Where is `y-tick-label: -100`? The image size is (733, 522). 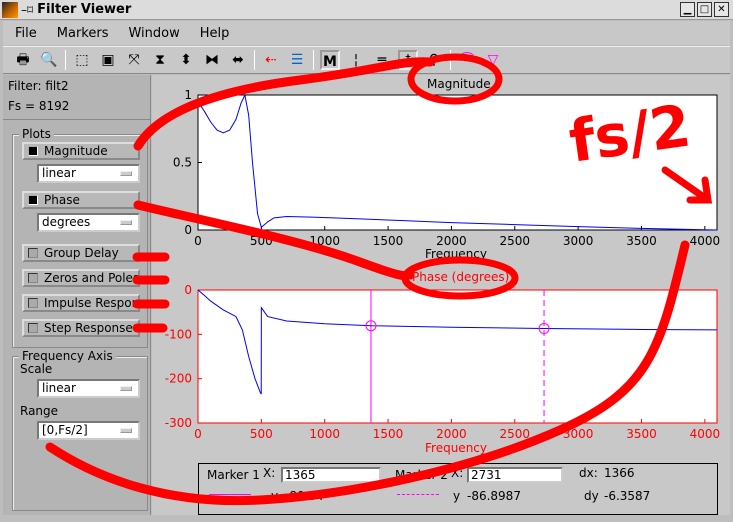
y-tick-label: -100 is located at coordinates (178, 334).